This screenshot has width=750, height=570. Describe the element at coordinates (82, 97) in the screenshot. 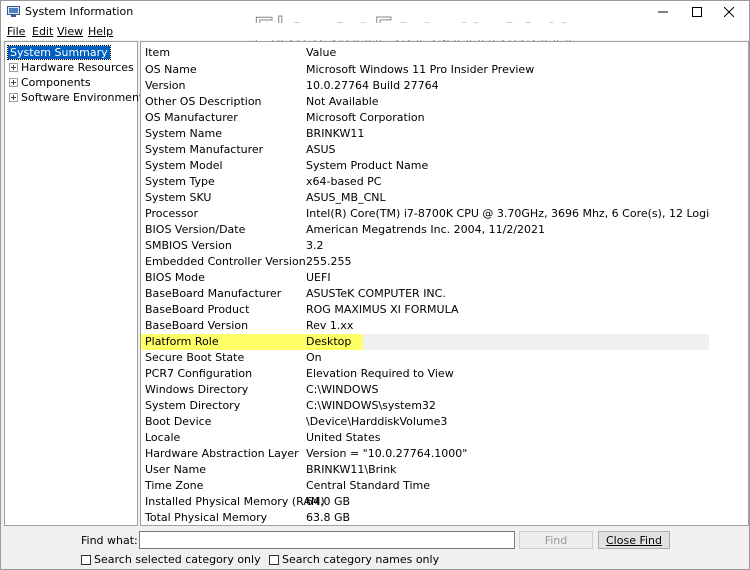

I see `tree-item-label: Software Environment` at that location.